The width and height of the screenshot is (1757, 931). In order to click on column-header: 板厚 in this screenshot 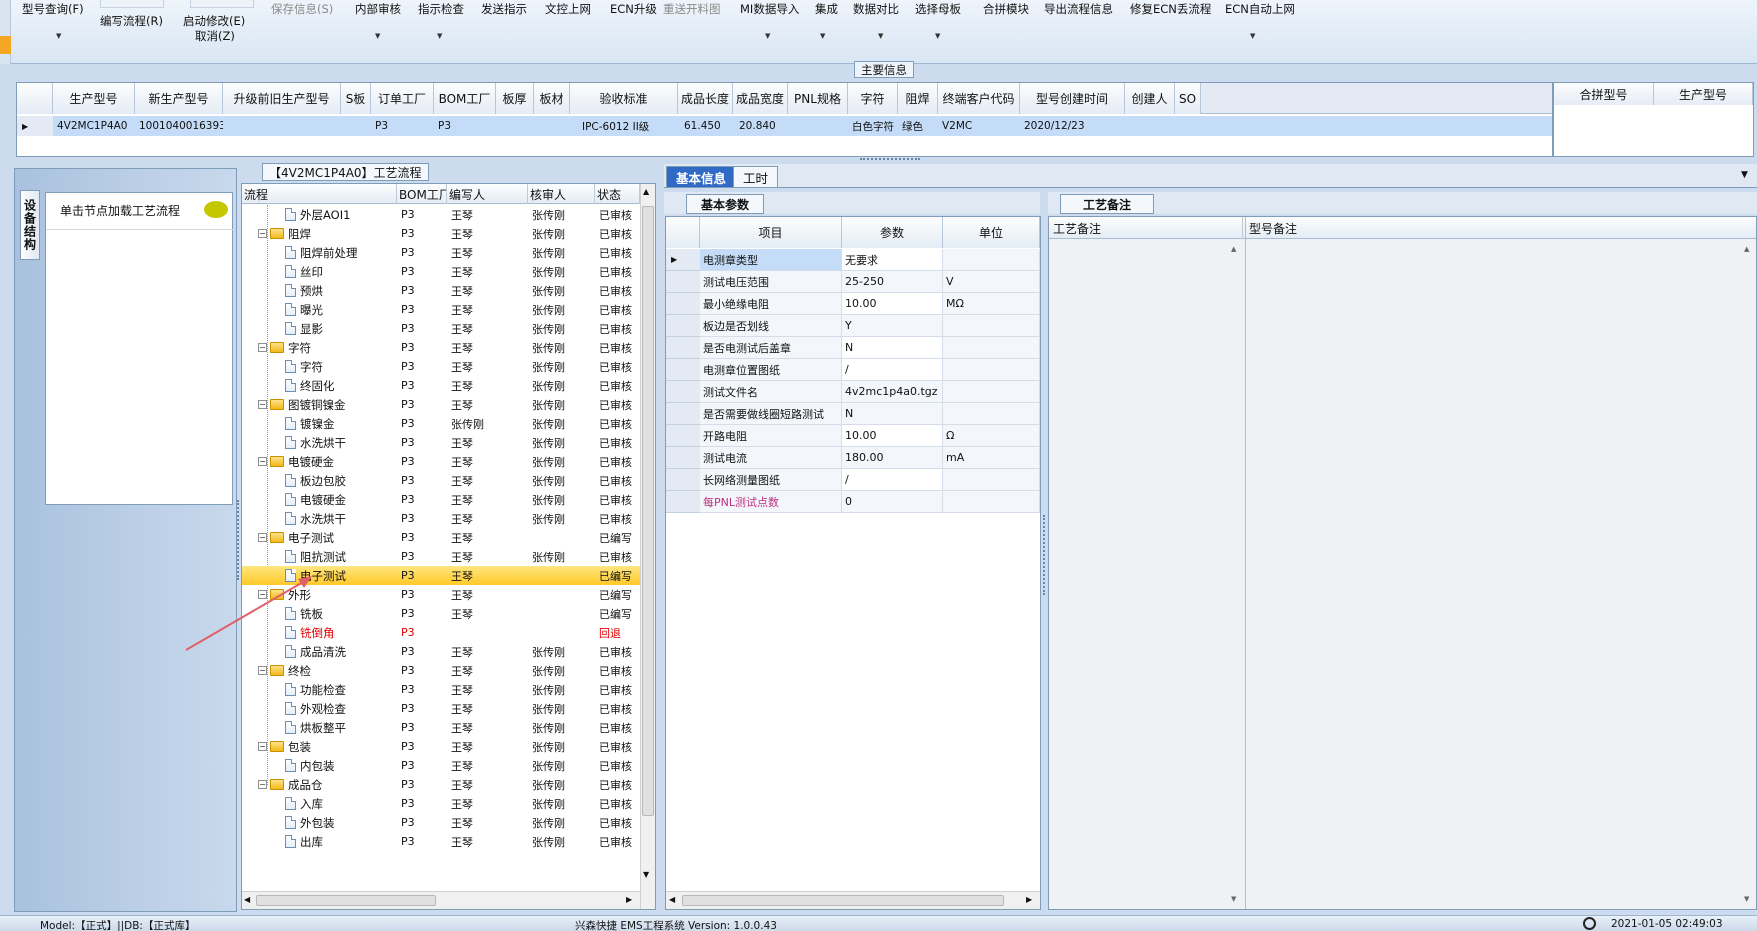, I will do `click(515, 98)`.